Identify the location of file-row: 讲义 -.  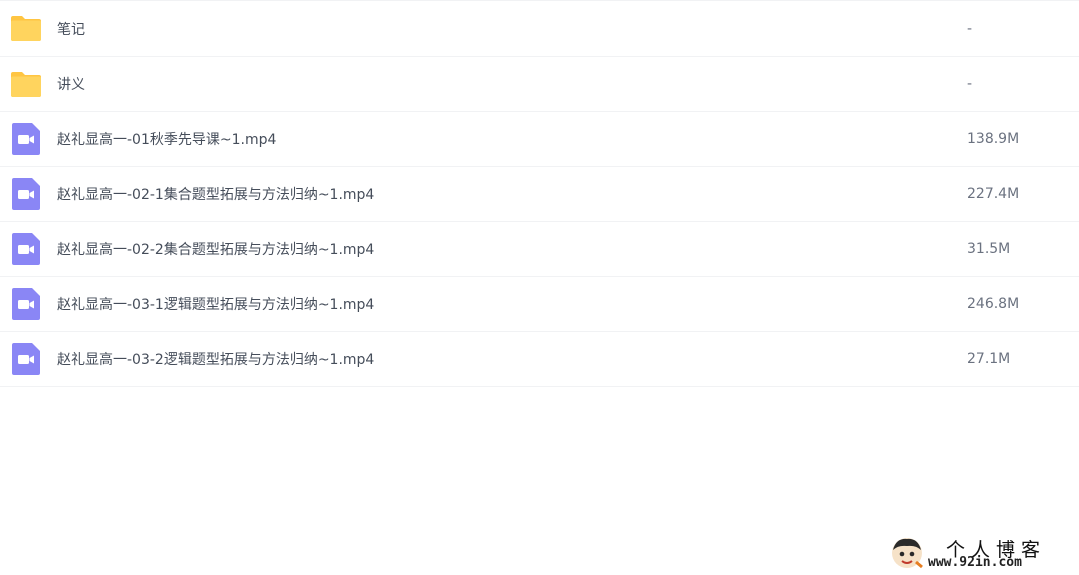
(539, 84).